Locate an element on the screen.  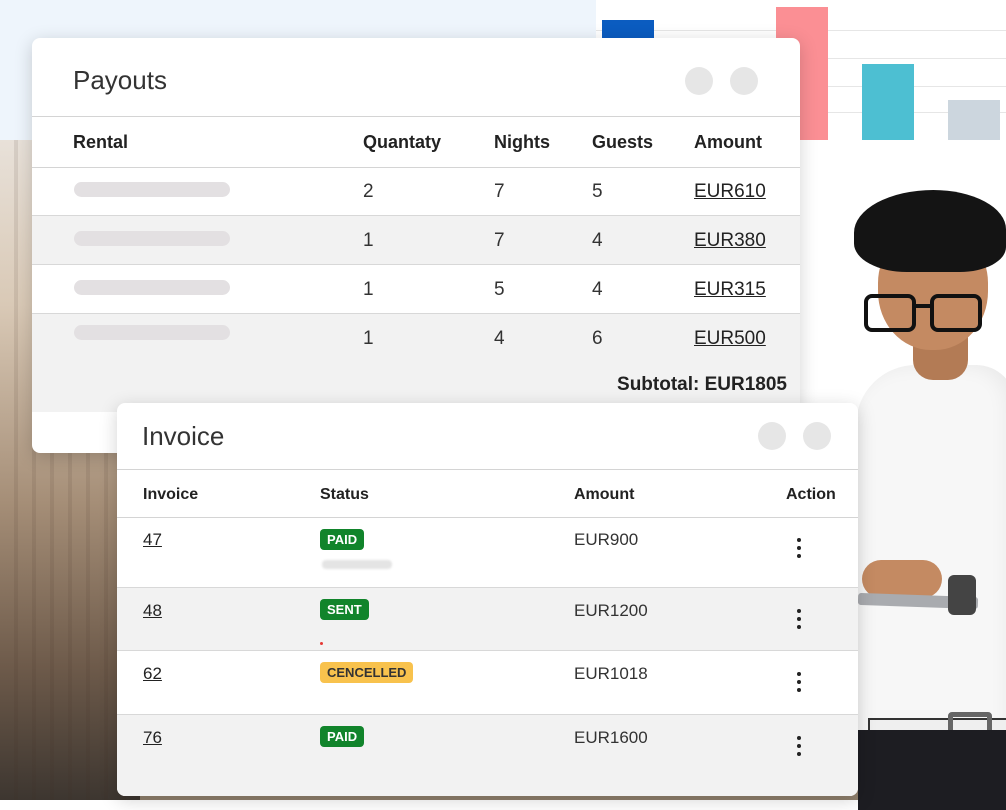
payouts-row: 1 4 6 EUR500 is located at coordinates (416, 338).